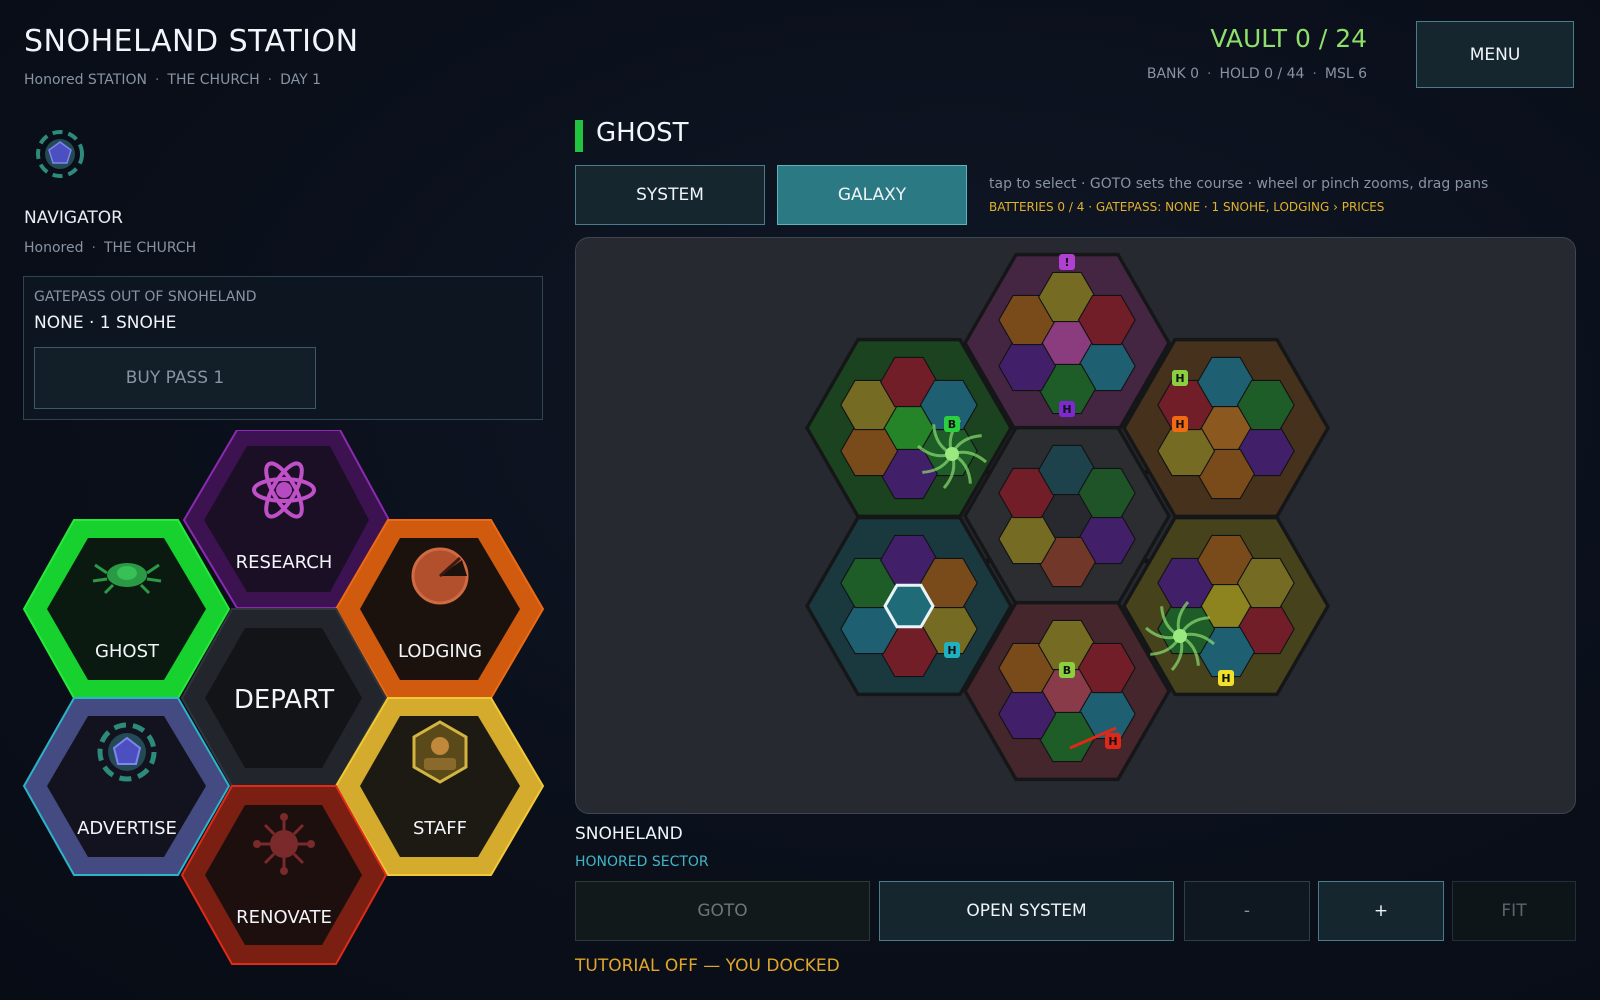 The height and width of the screenshot is (1000, 1600). What do you see at coordinates (1026, 911) in the screenshot?
I see `open-system-button: OPEN SYSTEM` at bounding box center [1026, 911].